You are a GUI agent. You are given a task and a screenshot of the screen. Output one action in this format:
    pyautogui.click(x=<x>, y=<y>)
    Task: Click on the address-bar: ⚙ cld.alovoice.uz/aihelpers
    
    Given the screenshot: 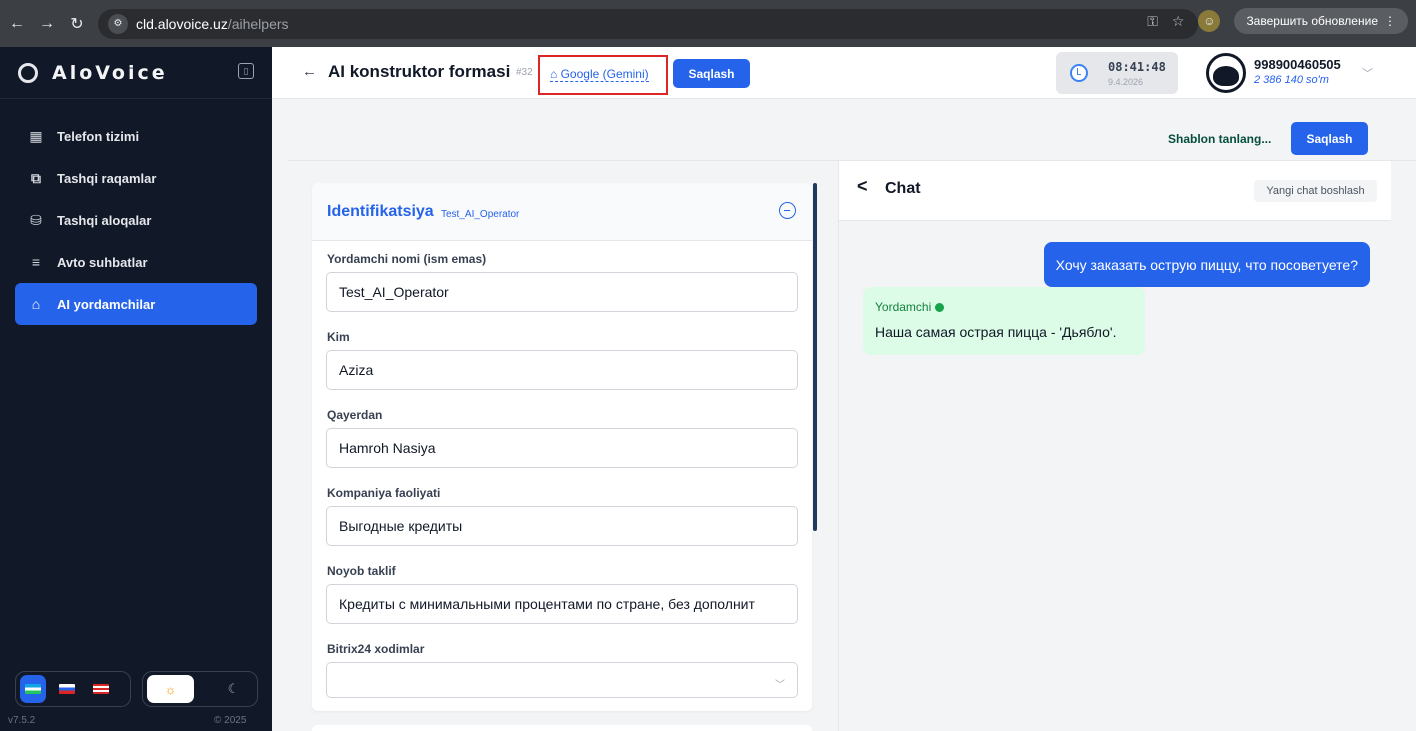 What is the action you would take?
    pyautogui.click(x=648, y=23)
    